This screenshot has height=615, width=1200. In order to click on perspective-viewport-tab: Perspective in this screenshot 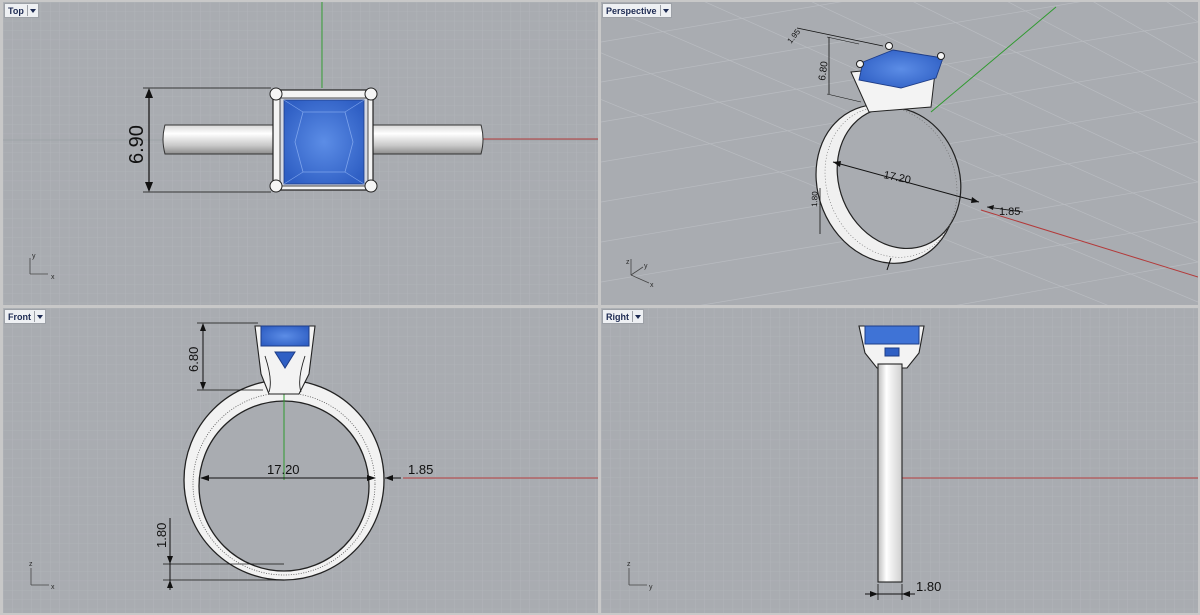, I will do `click(637, 10)`.